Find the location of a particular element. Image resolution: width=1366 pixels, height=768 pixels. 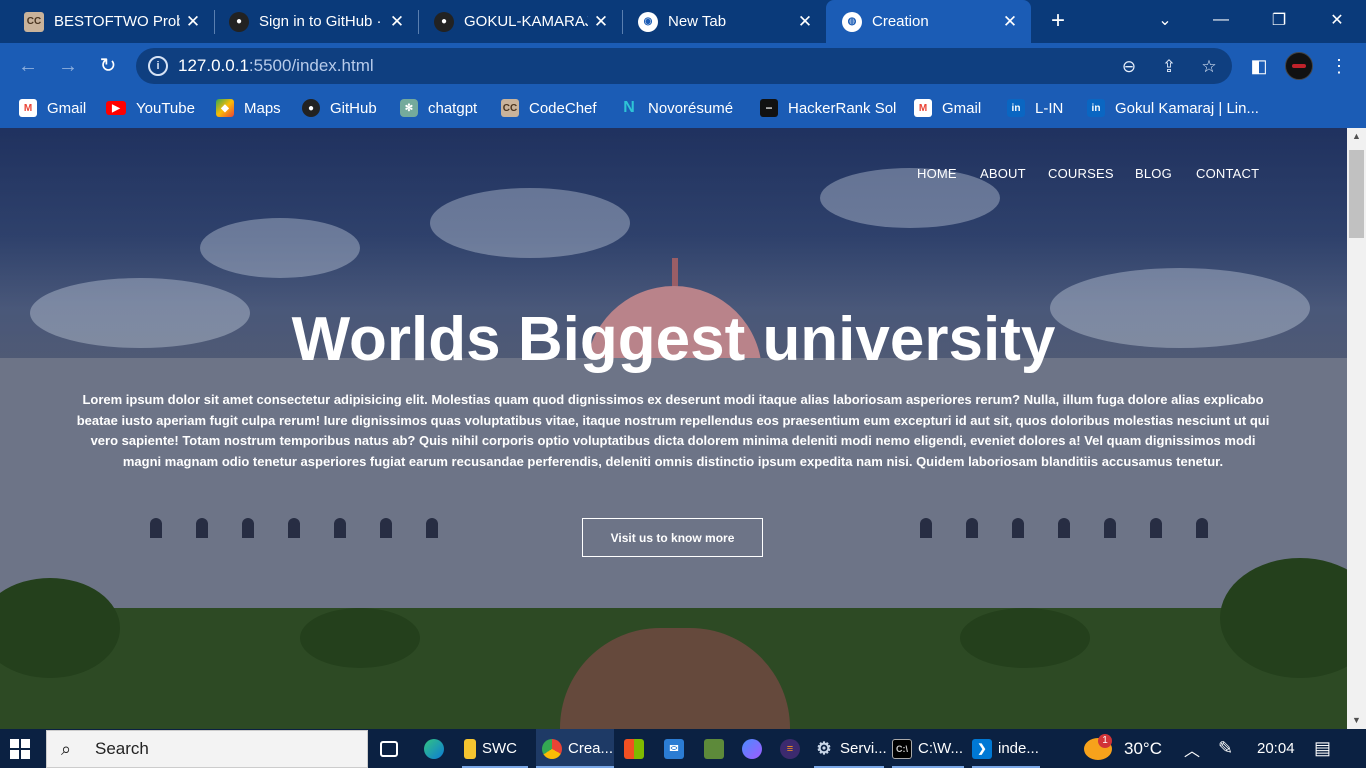

tab-github-signin: ● Sign in to GitHub · ✕ is located at coordinates (311, 21).